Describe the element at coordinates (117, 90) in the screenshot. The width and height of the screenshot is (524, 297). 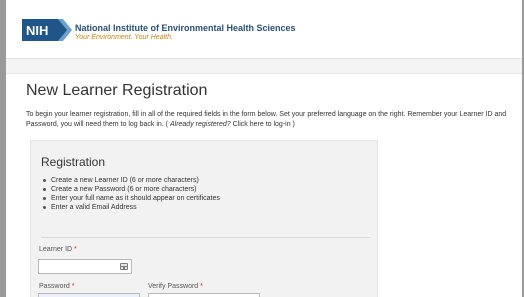
I see `page-title: New Learner Registration` at that location.